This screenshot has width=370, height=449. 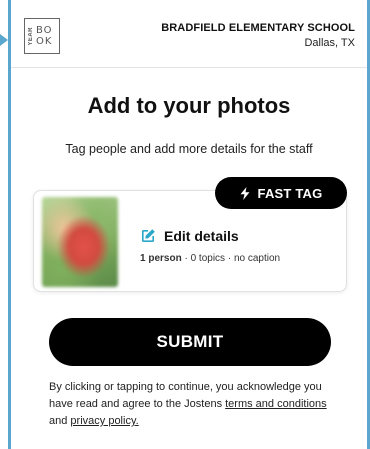 What do you see at coordinates (161, 258) in the screenshot?
I see `person-count: 1 person` at bounding box center [161, 258].